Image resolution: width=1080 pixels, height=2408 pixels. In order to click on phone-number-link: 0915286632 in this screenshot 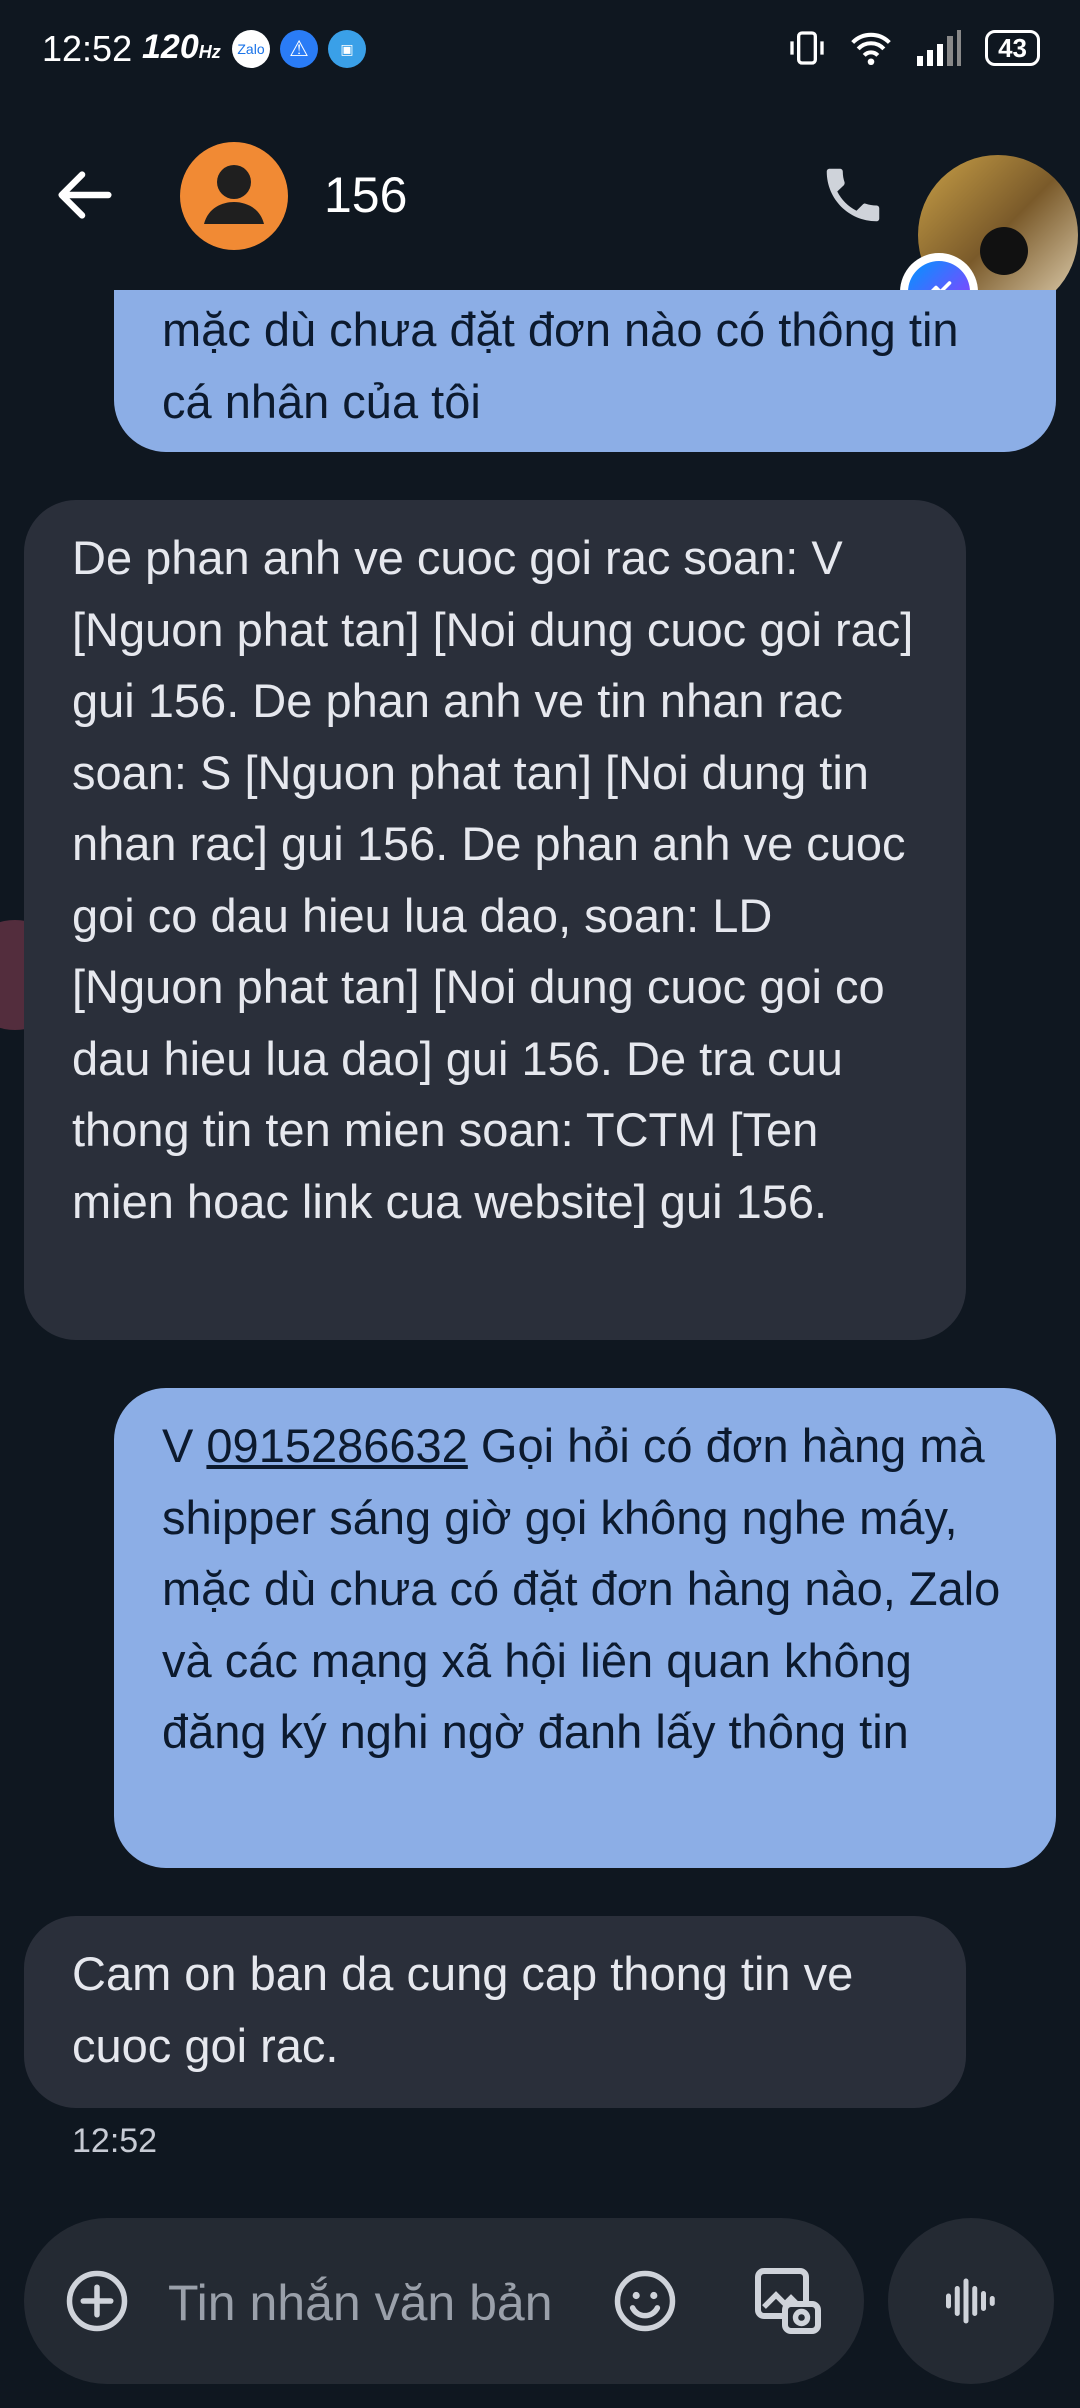, I will do `click(336, 1445)`.